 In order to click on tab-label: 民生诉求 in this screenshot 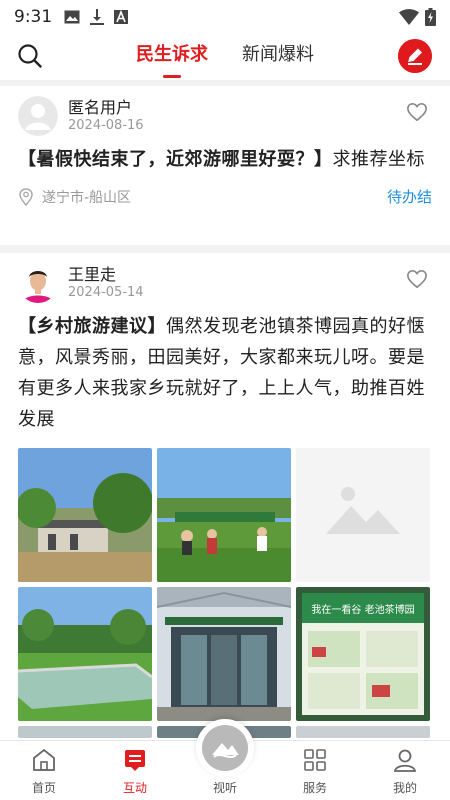, I will do `click(172, 54)`.